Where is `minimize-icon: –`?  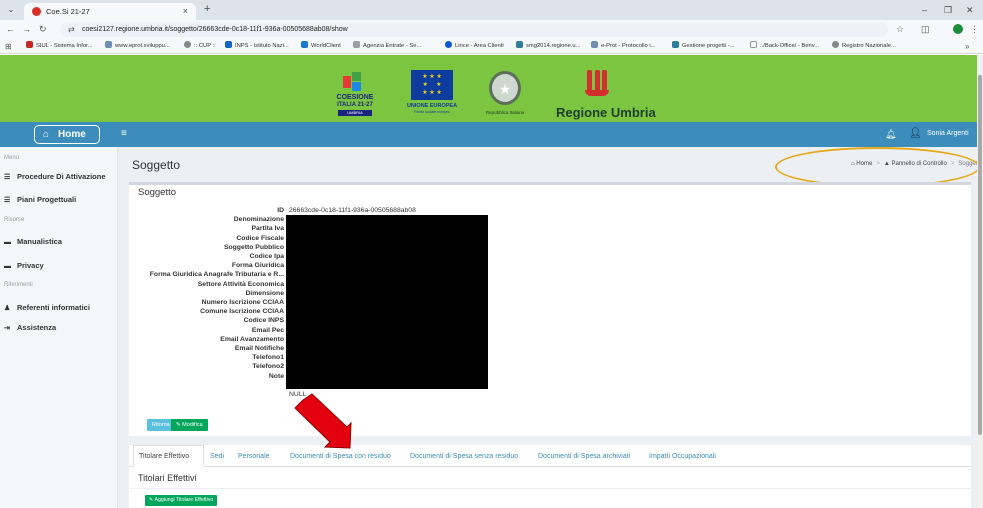
minimize-icon: – is located at coordinates (924, 10).